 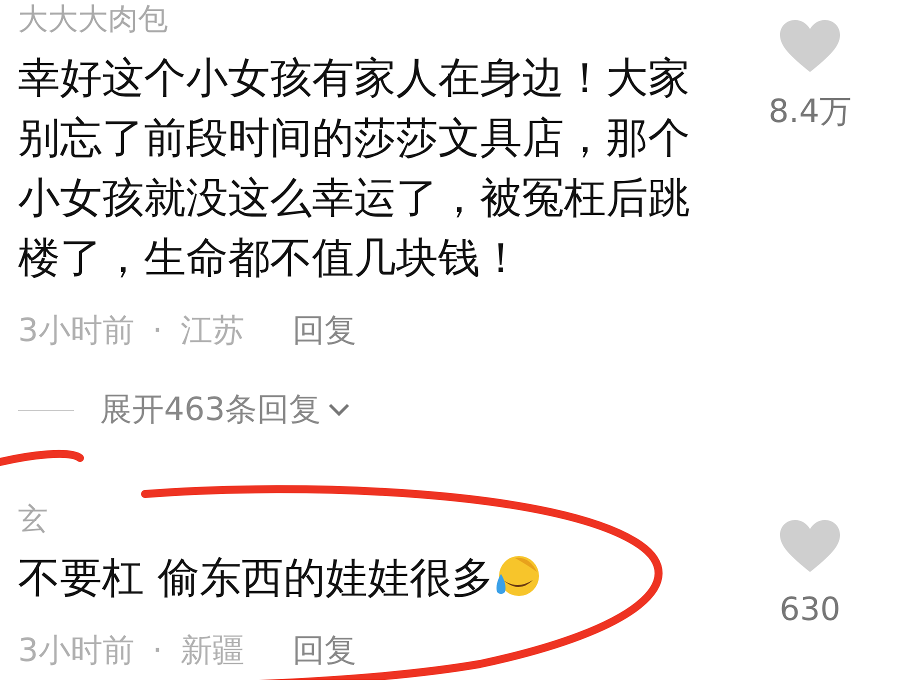 I want to click on like-count: 8.4万, so click(x=810, y=111).